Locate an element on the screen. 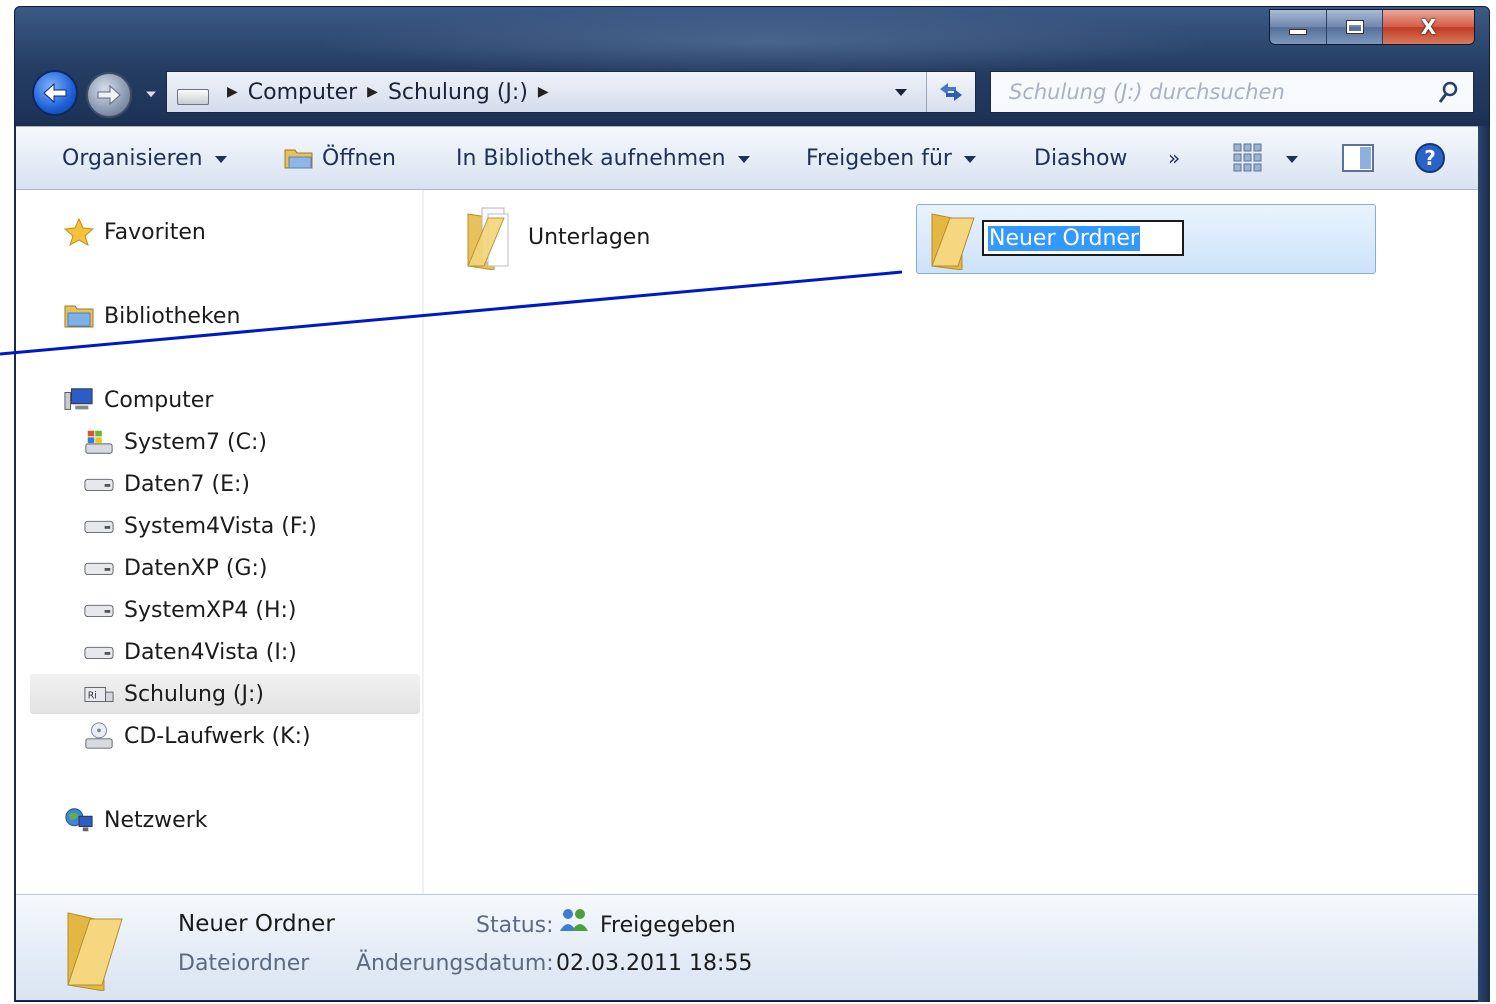 The width and height of the screenshot is (1496, 1004). refresh-button is located at coordinates (950, 92).